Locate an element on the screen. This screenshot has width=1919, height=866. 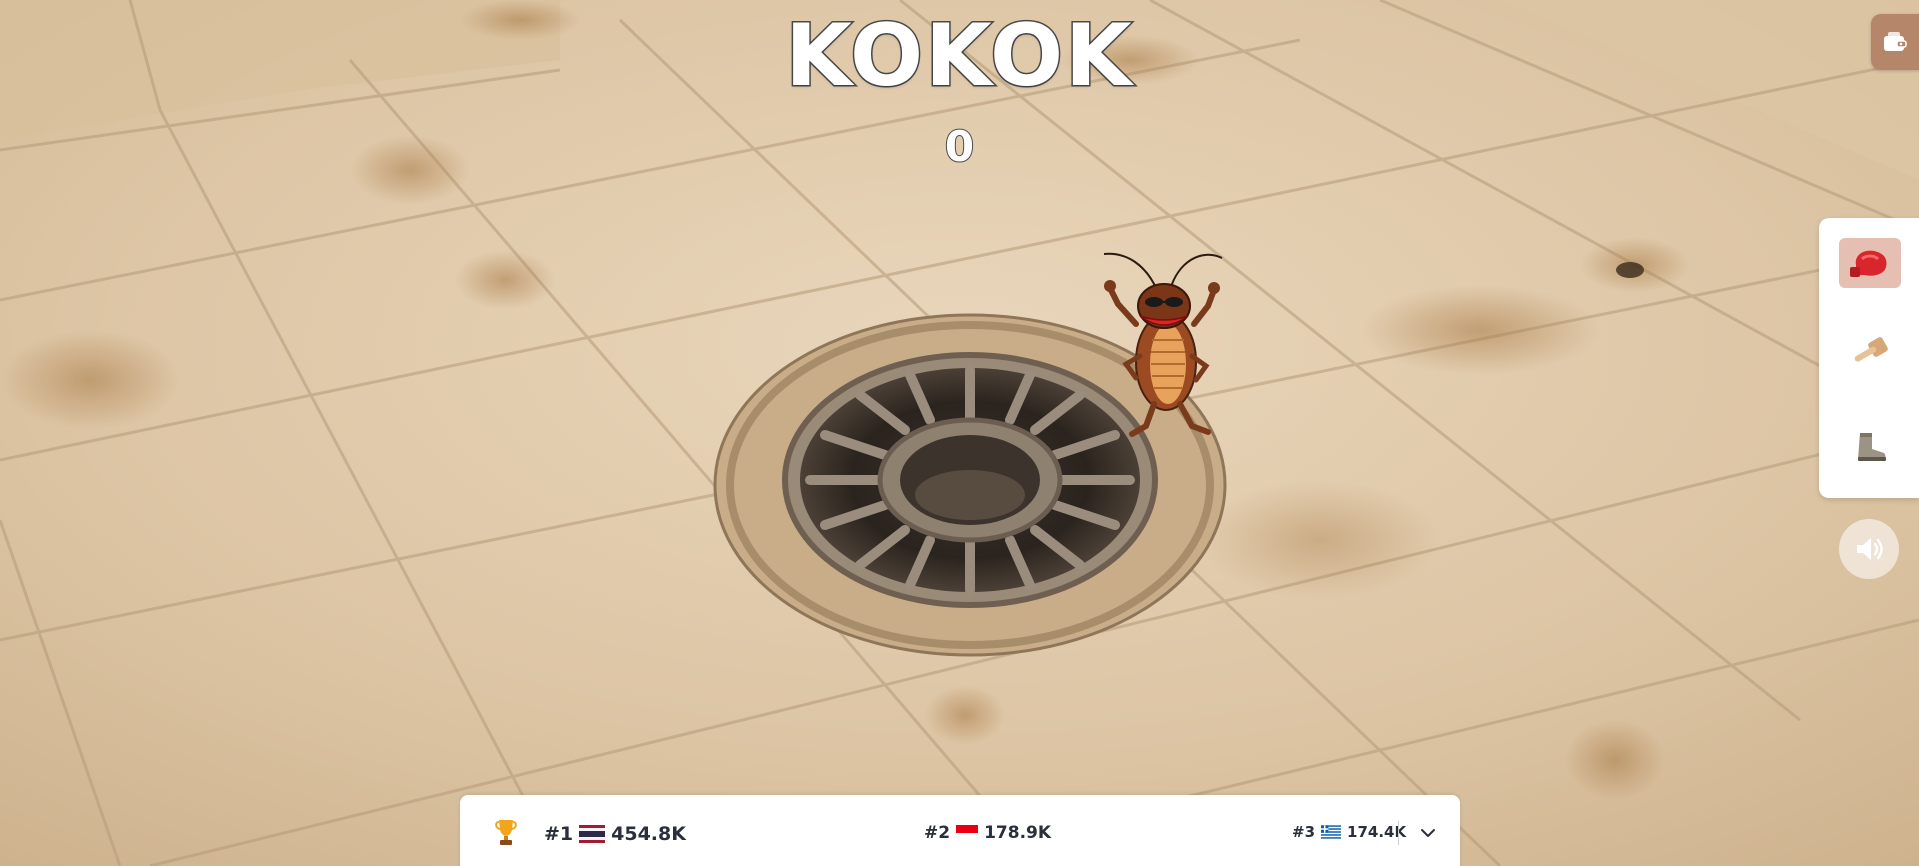
weapon-boot is located at coordinates (1870, 447).